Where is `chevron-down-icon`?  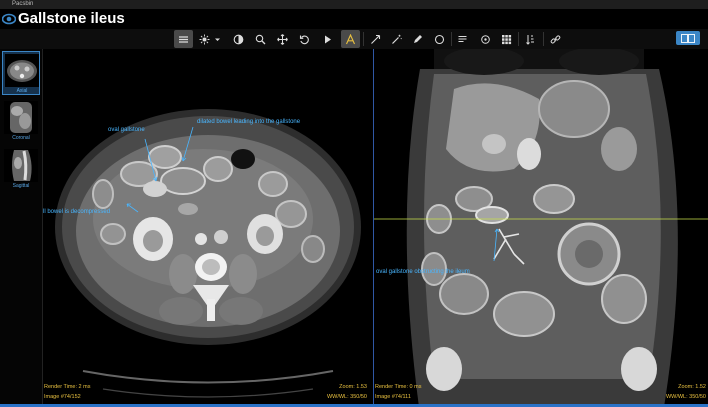
chevron-down-icon is located at coordinates (217, 39).